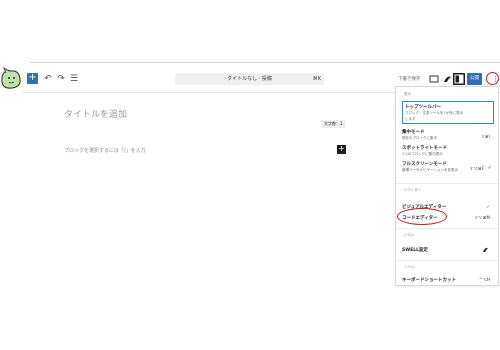 Image resolution: width=500 pixels, height=350 pixels. What do you see at coordinates (409, 267) in the screenshot?
I see `section-label-tools: ツール` at bounding box center [409, 267].